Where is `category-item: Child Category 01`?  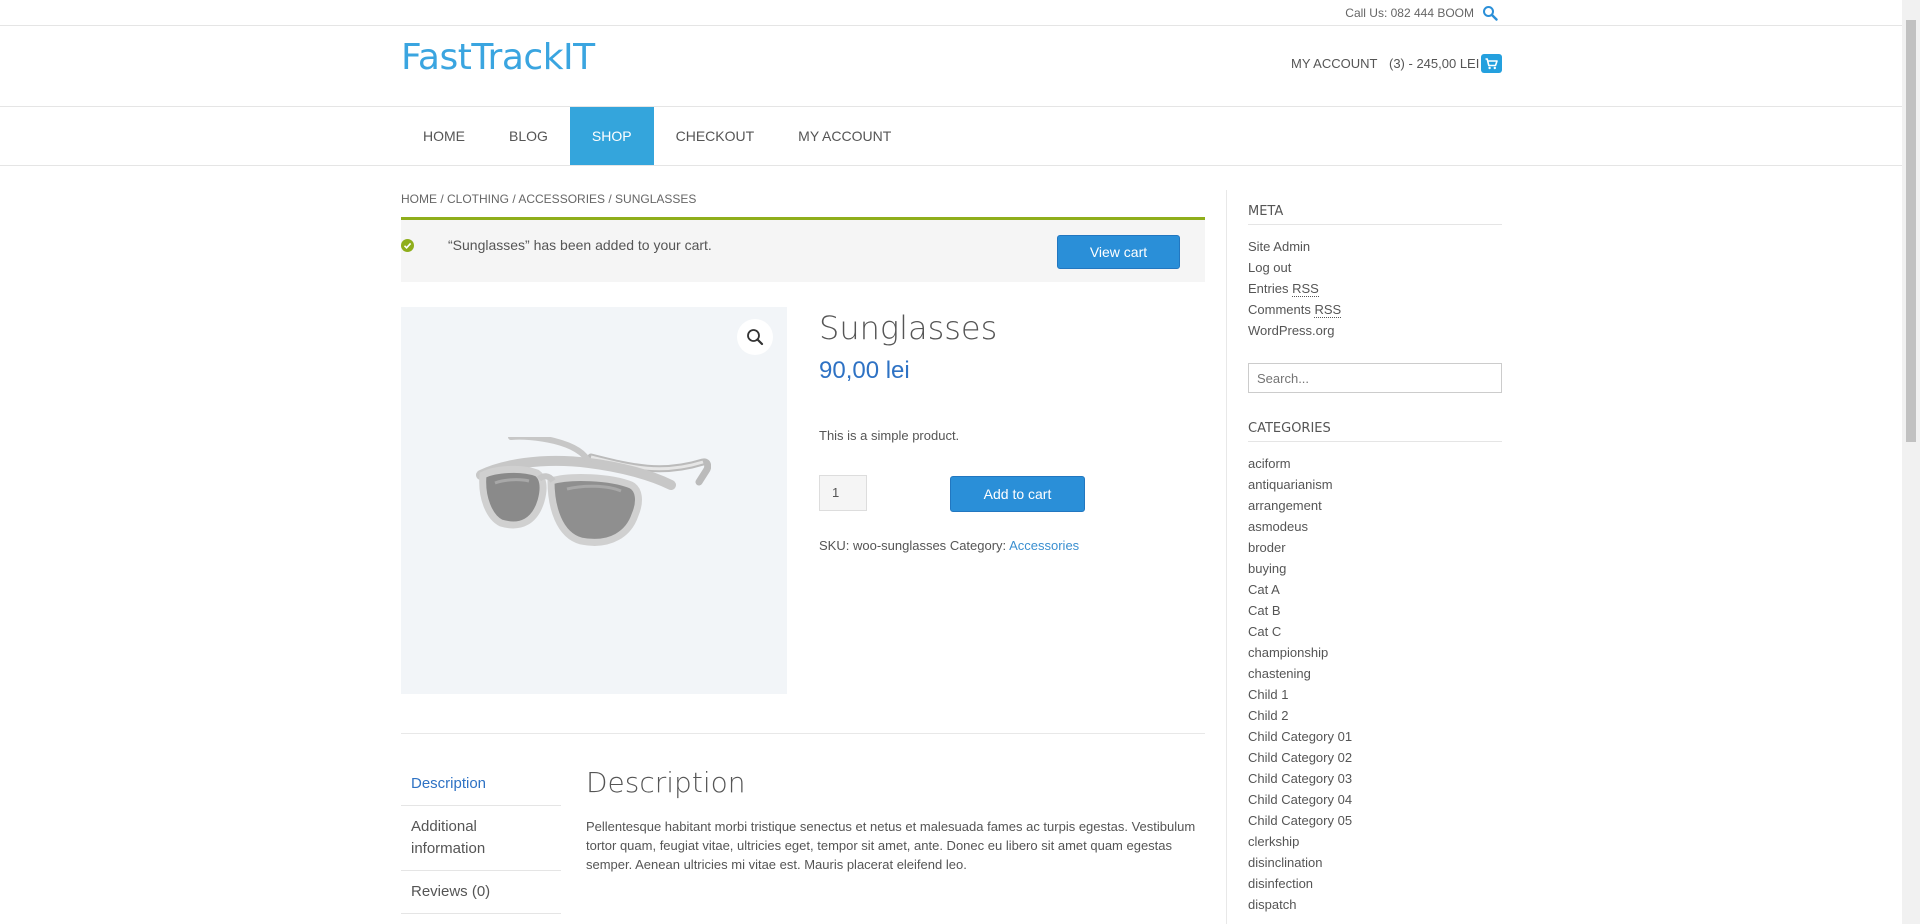 category-item: Child Category 01 is located at coordinates (1375, 736).